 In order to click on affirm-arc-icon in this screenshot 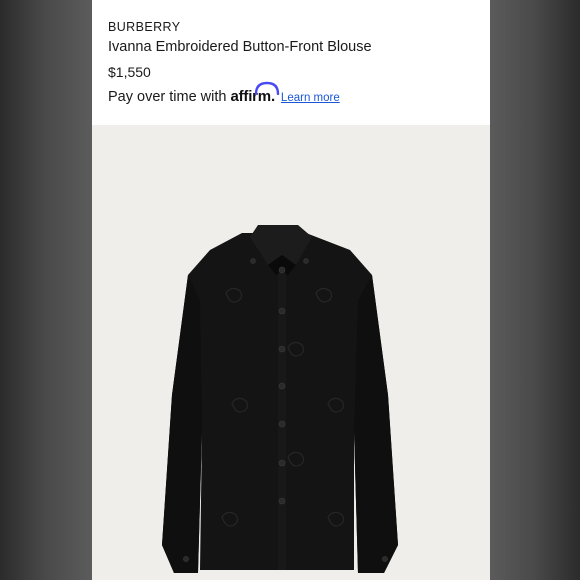, I will do `click(267, 88)`.